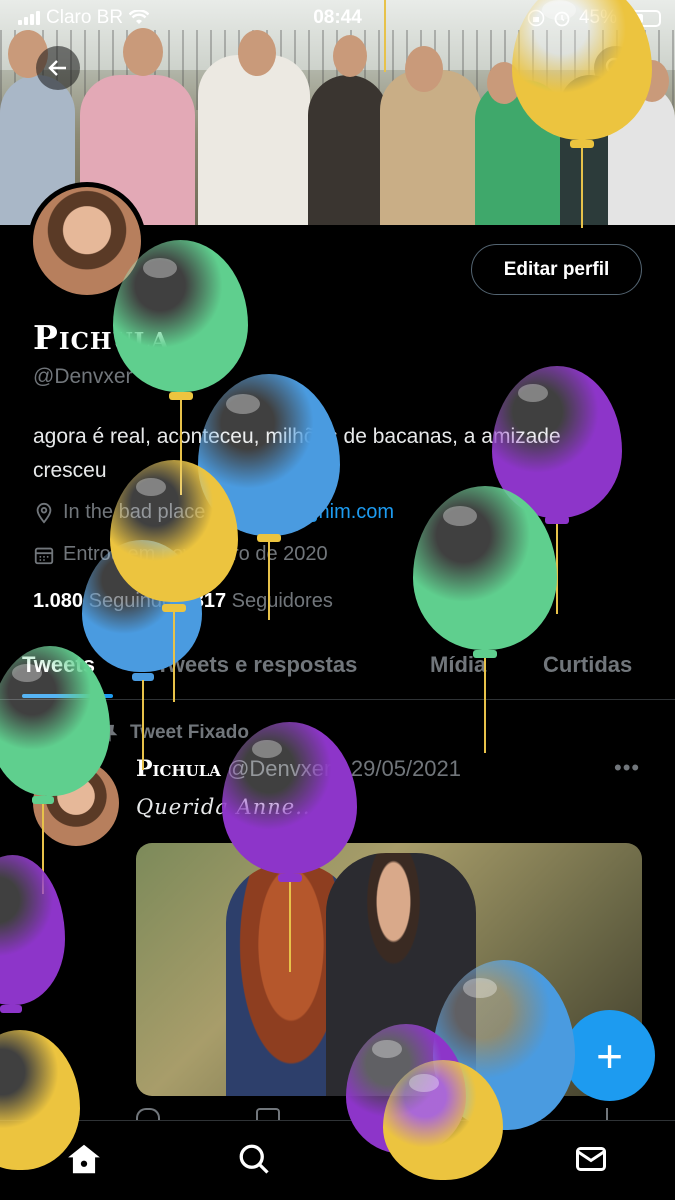  Describe the element at coordinates (110, 733) in the screenshot. I see `pin-icon` at that location.